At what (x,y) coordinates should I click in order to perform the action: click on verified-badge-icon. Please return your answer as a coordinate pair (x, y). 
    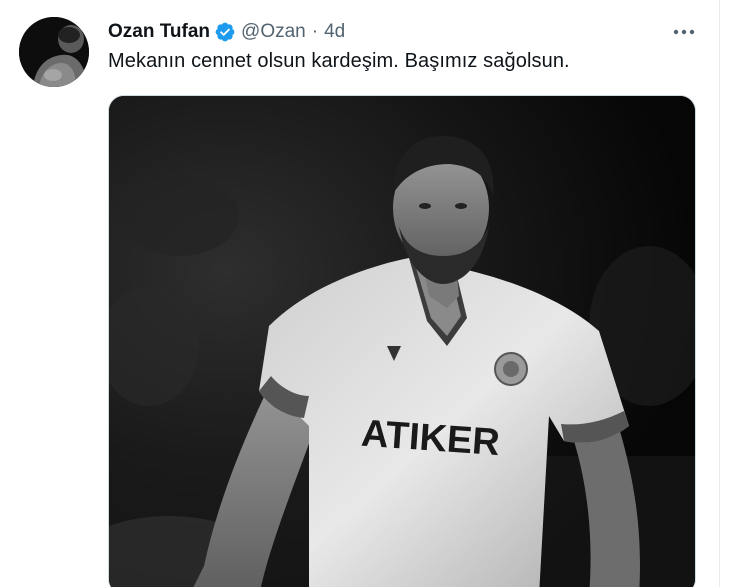
    Looking at the image, I should click on (225, 32).